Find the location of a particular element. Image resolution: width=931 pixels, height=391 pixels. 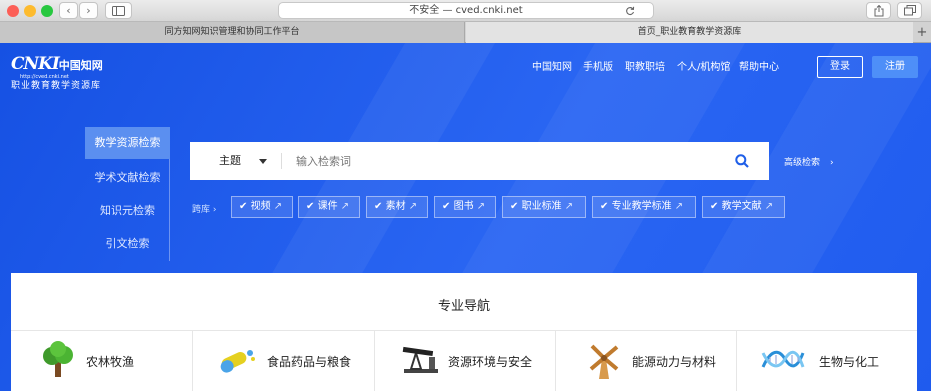

forward-button: › is located at coordinates (88, 10).